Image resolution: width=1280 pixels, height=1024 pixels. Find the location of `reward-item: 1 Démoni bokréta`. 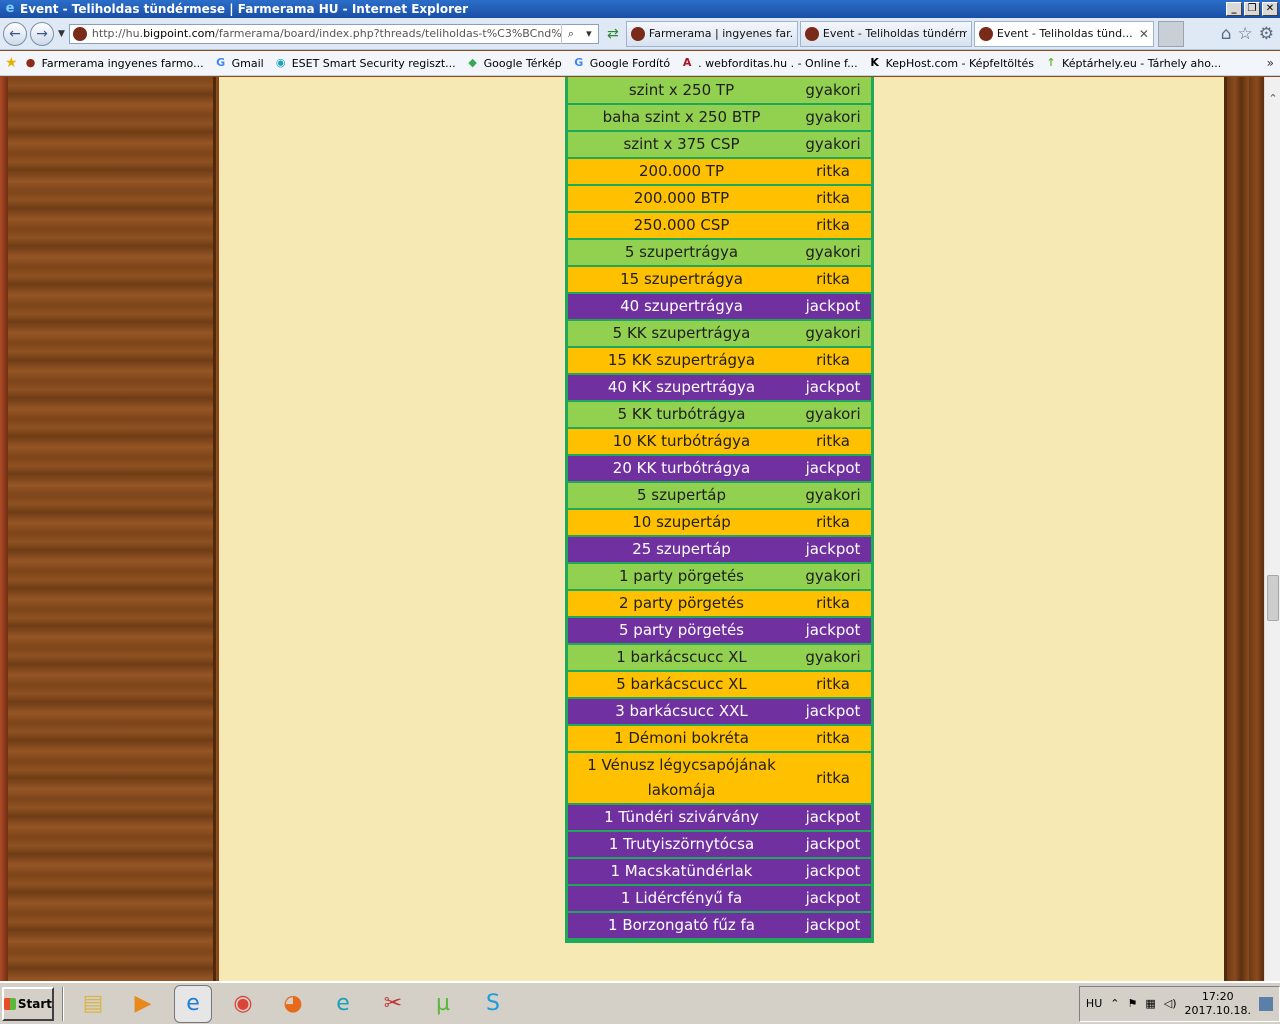

reward-item: 1 Démoni bokréta is located at coordinates (681, 738).